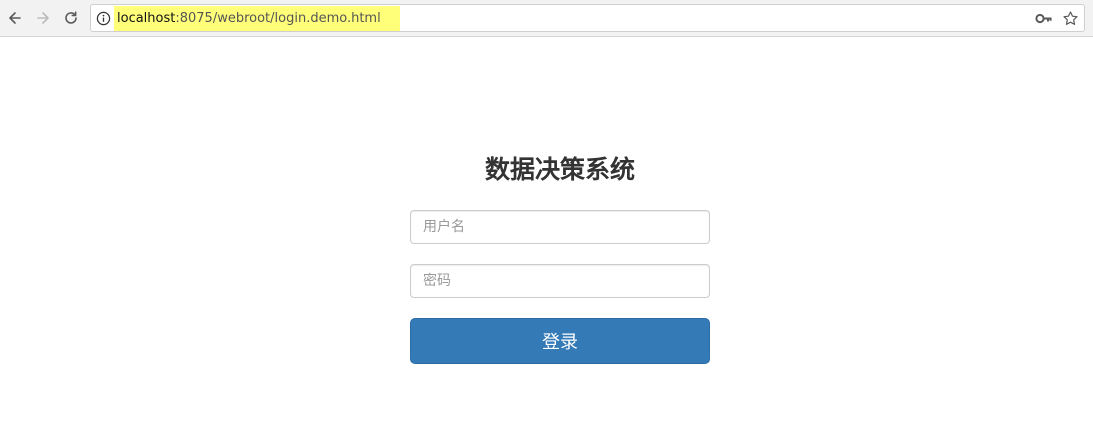  Describe the element at coordinates (146, 18) in the screenshot. I see `url-host: localhost` at that location.